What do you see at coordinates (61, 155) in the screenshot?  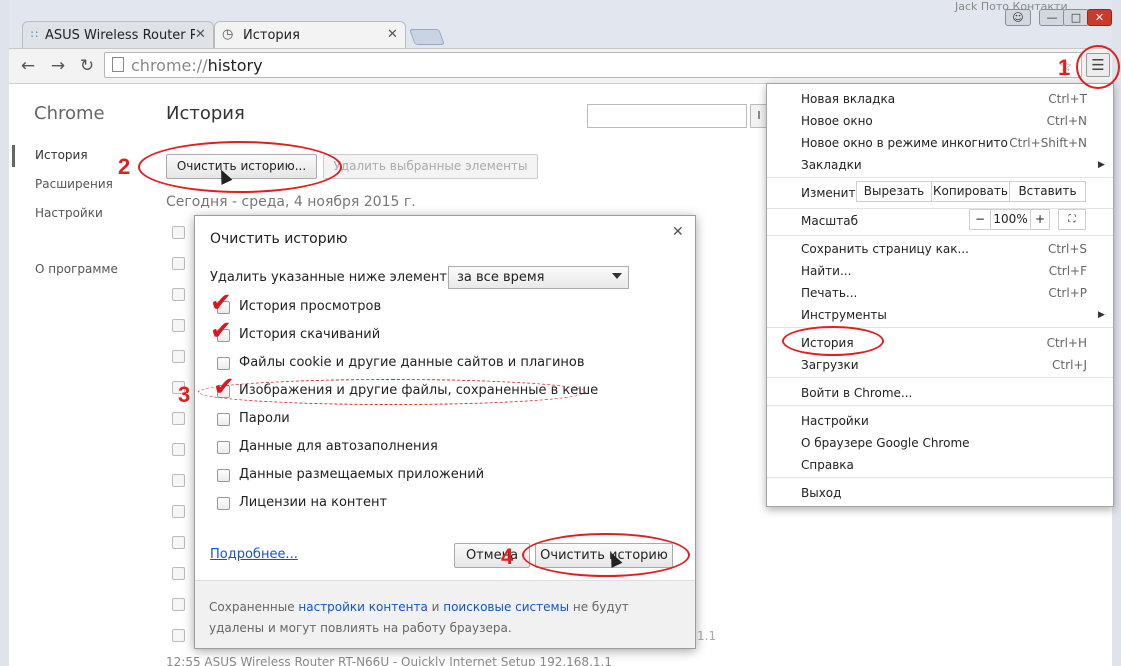 I see `sidebar-item-history: История` at bounding box center [61, 155].